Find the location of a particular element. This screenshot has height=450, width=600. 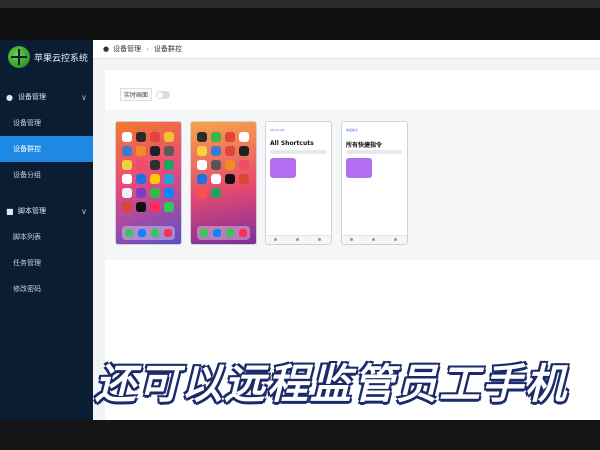

sidebar-item-device-manage: 设备管理 is located at coordinates (46, 123).